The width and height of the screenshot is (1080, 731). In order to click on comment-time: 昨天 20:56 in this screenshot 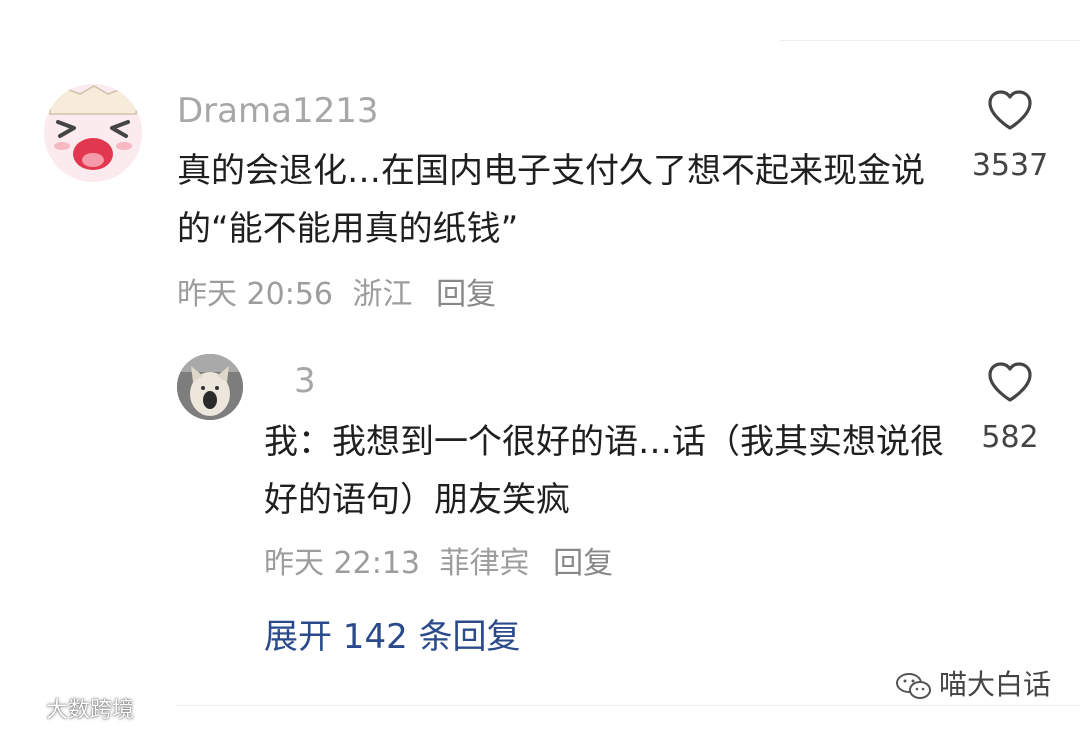, I will do `click(255, 294)`.